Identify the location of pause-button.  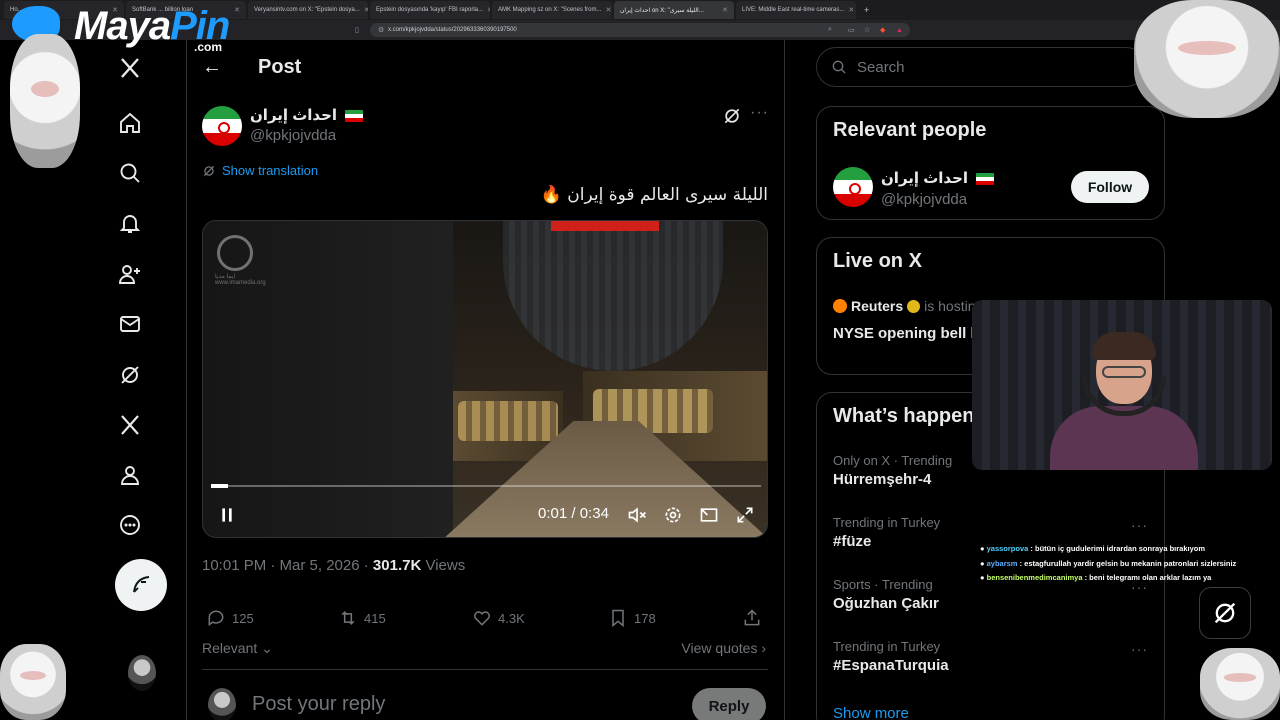
(227, 517).